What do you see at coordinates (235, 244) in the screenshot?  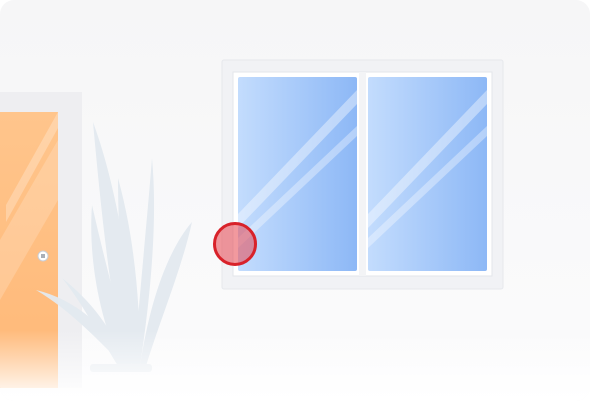 I see `hotspot-marker` at bounding box center [235, 244].